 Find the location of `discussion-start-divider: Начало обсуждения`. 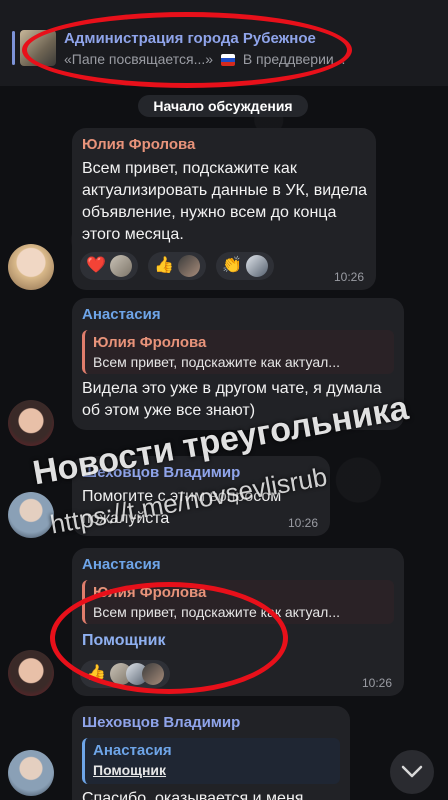

discussion-start-divider: Начало обсуждения is located at coordinates (223, 106).